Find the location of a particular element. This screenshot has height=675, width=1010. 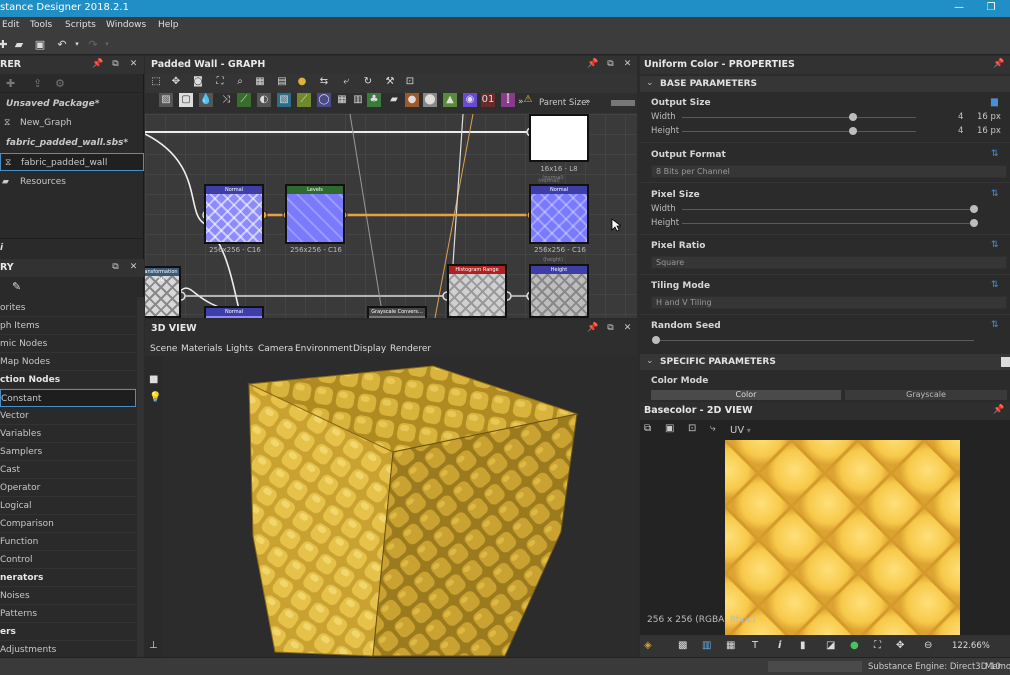

levels-node-icon: ◯ is located at coordinates (324, 100).